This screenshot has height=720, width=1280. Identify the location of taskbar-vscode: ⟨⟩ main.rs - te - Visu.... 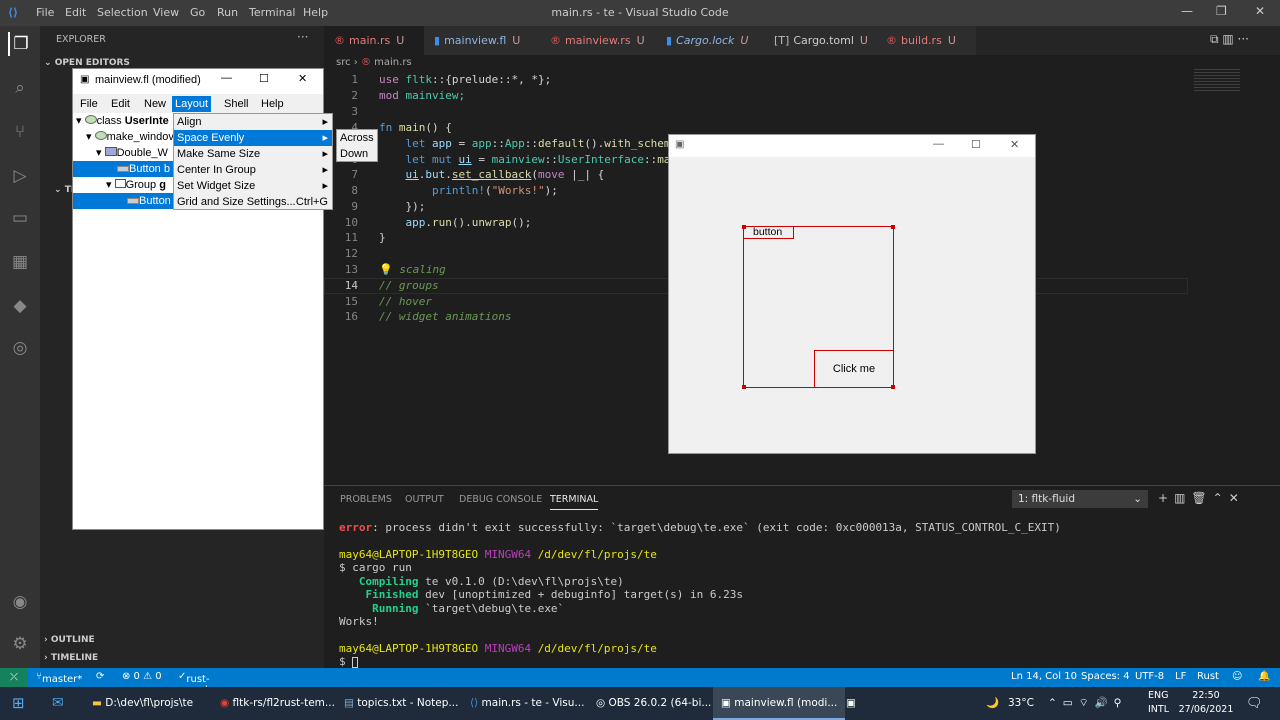
(527, 703).